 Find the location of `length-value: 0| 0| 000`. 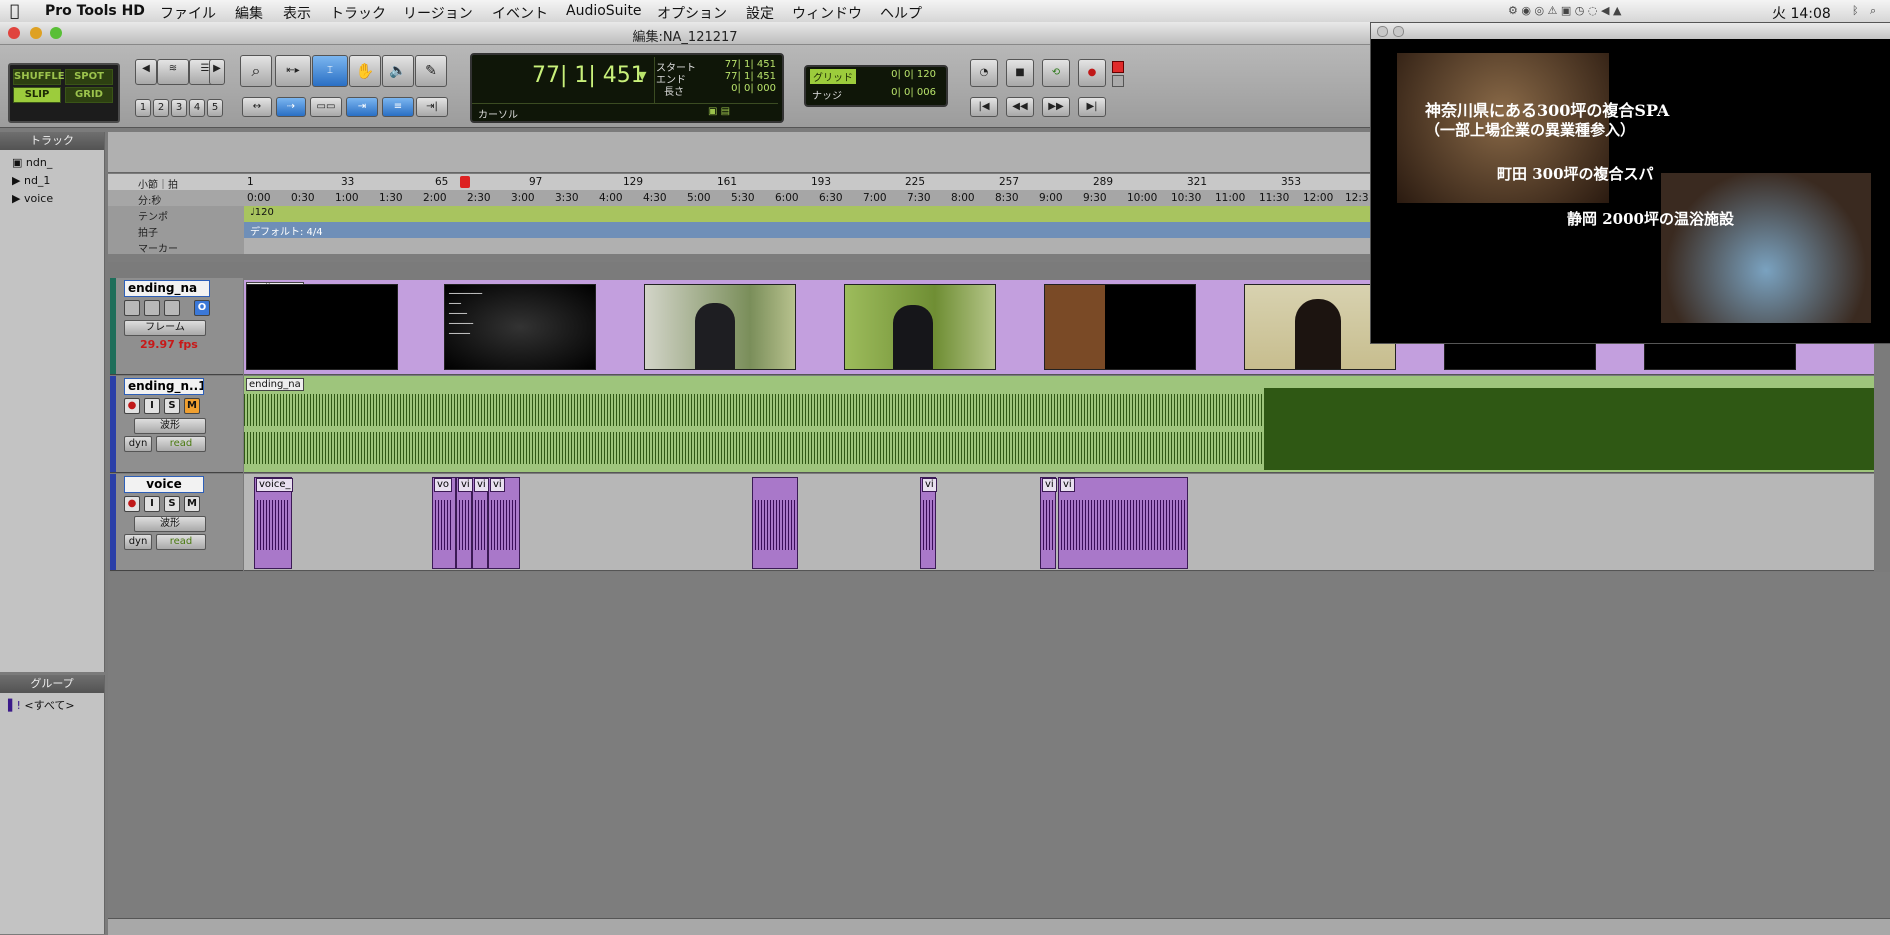

length-value: 0| 0| 000 is located at coordinates (753, 88).